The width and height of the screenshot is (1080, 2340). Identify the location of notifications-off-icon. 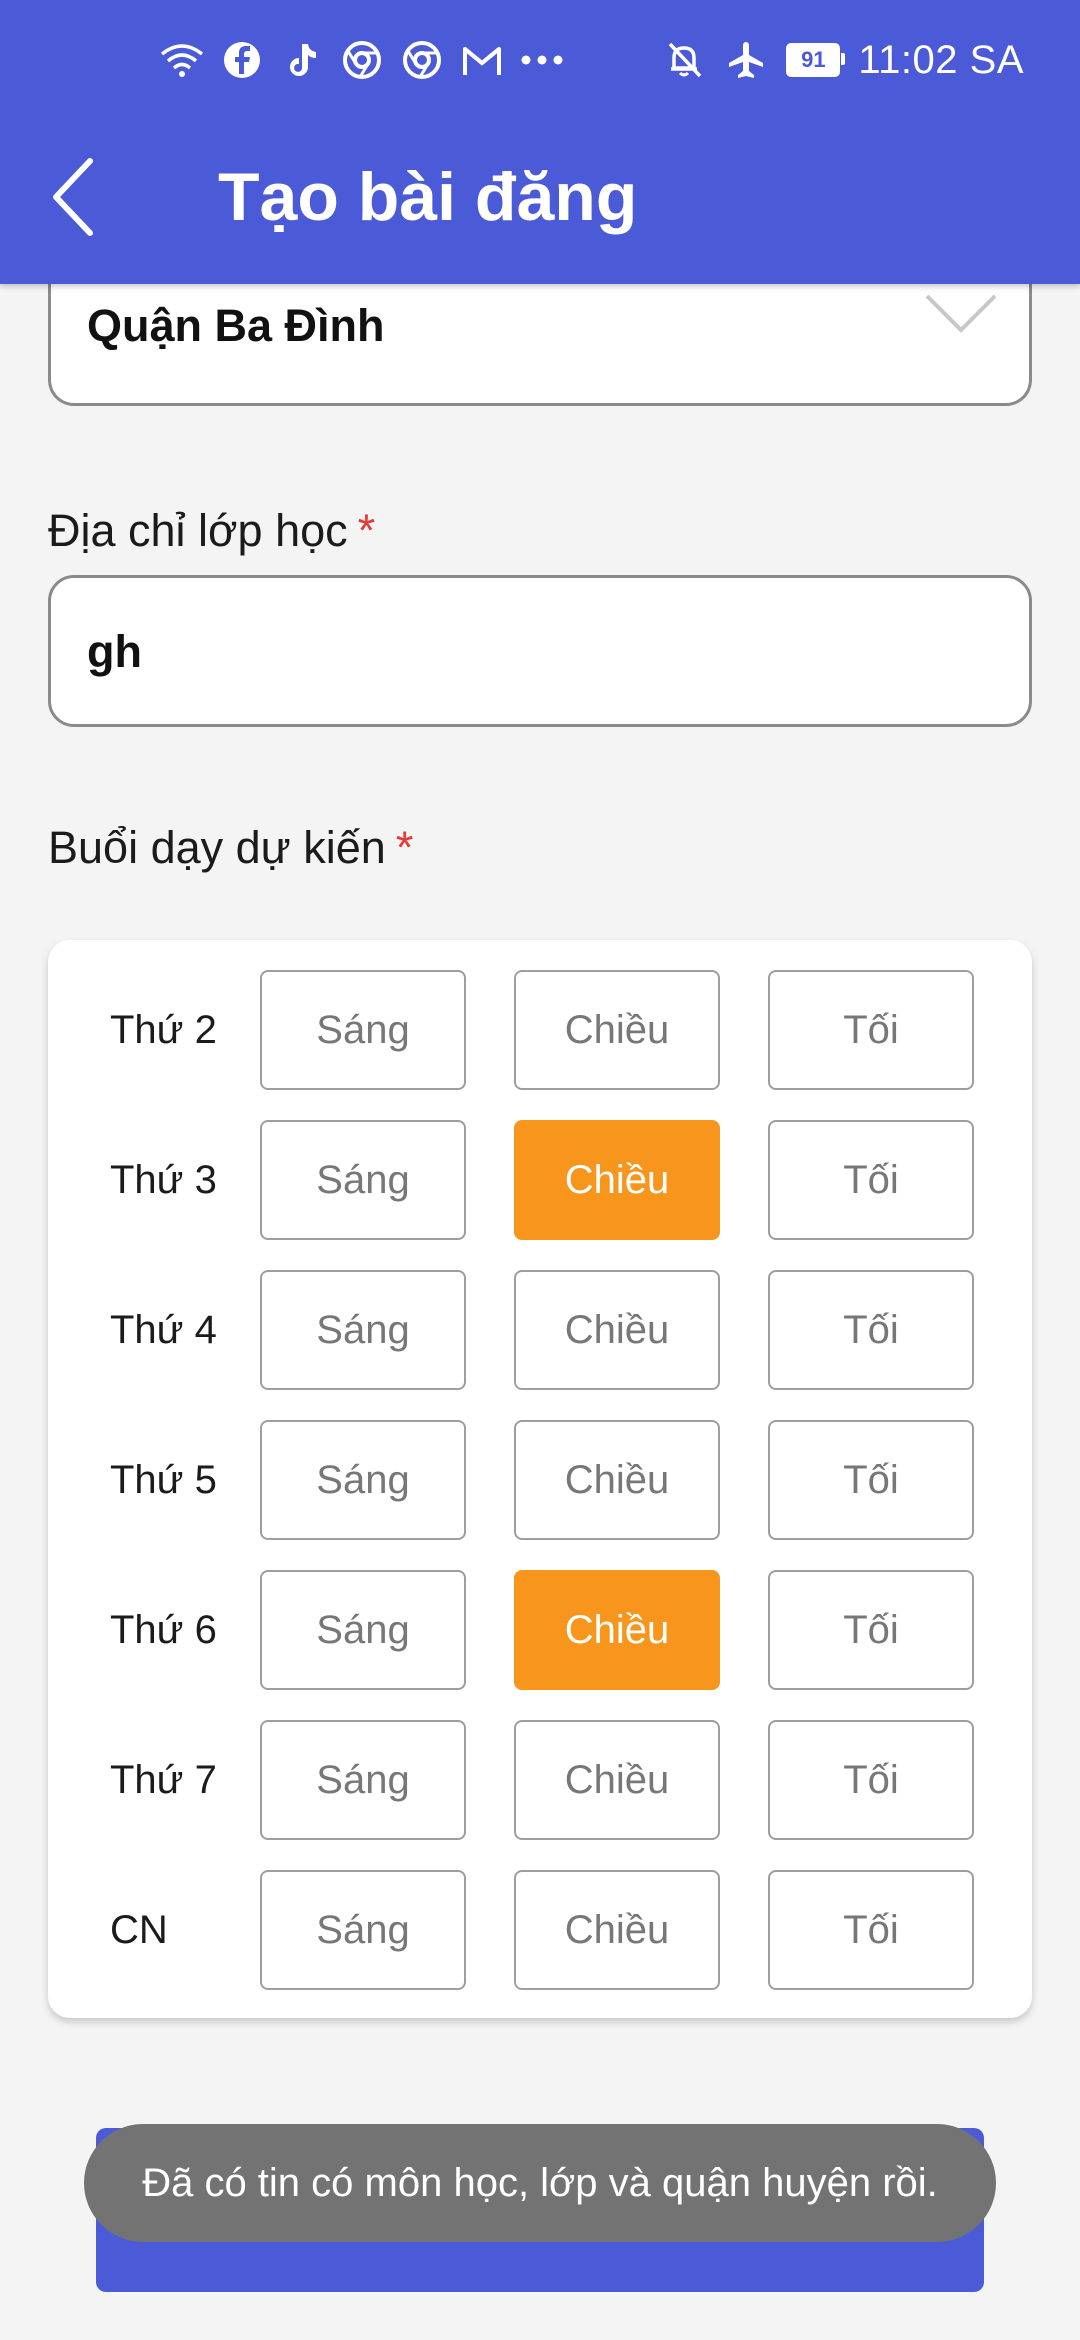
(684, 60).